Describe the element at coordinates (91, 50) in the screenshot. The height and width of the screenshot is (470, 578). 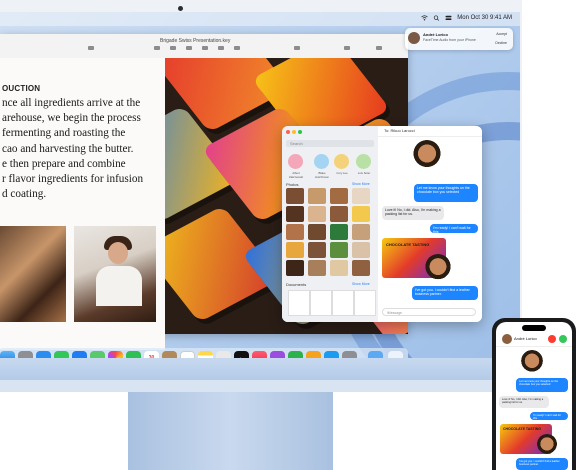
I see `toolbar-play-button` at that location.